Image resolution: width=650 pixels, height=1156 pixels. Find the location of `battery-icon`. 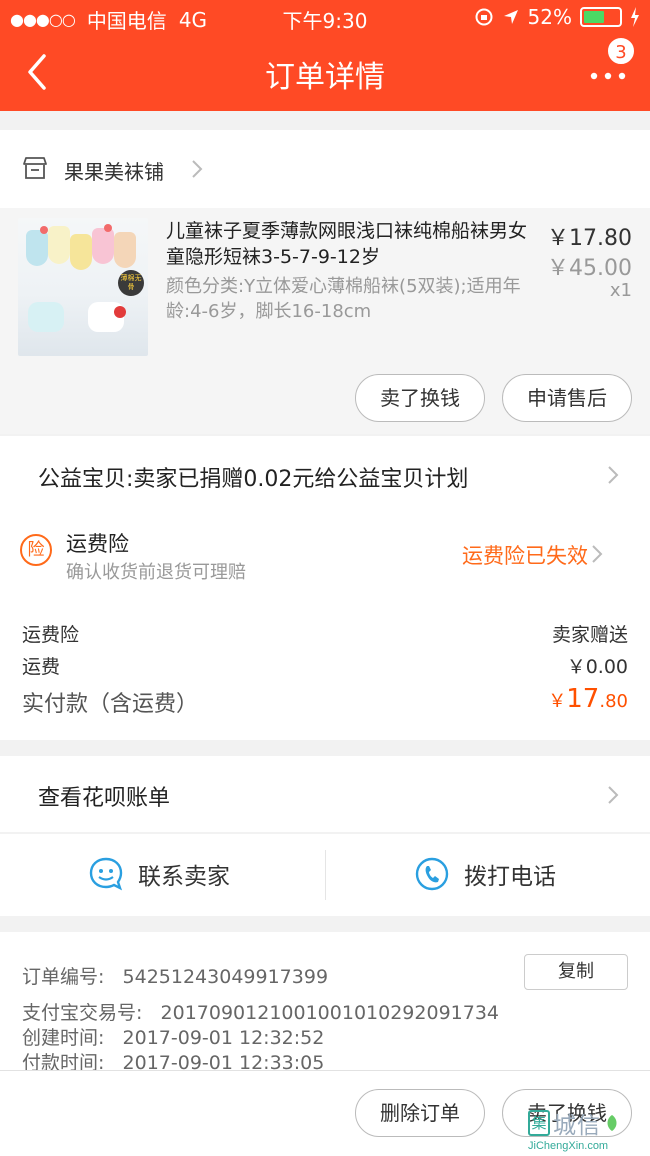

battery-icon is located at coordinates (601, 17).